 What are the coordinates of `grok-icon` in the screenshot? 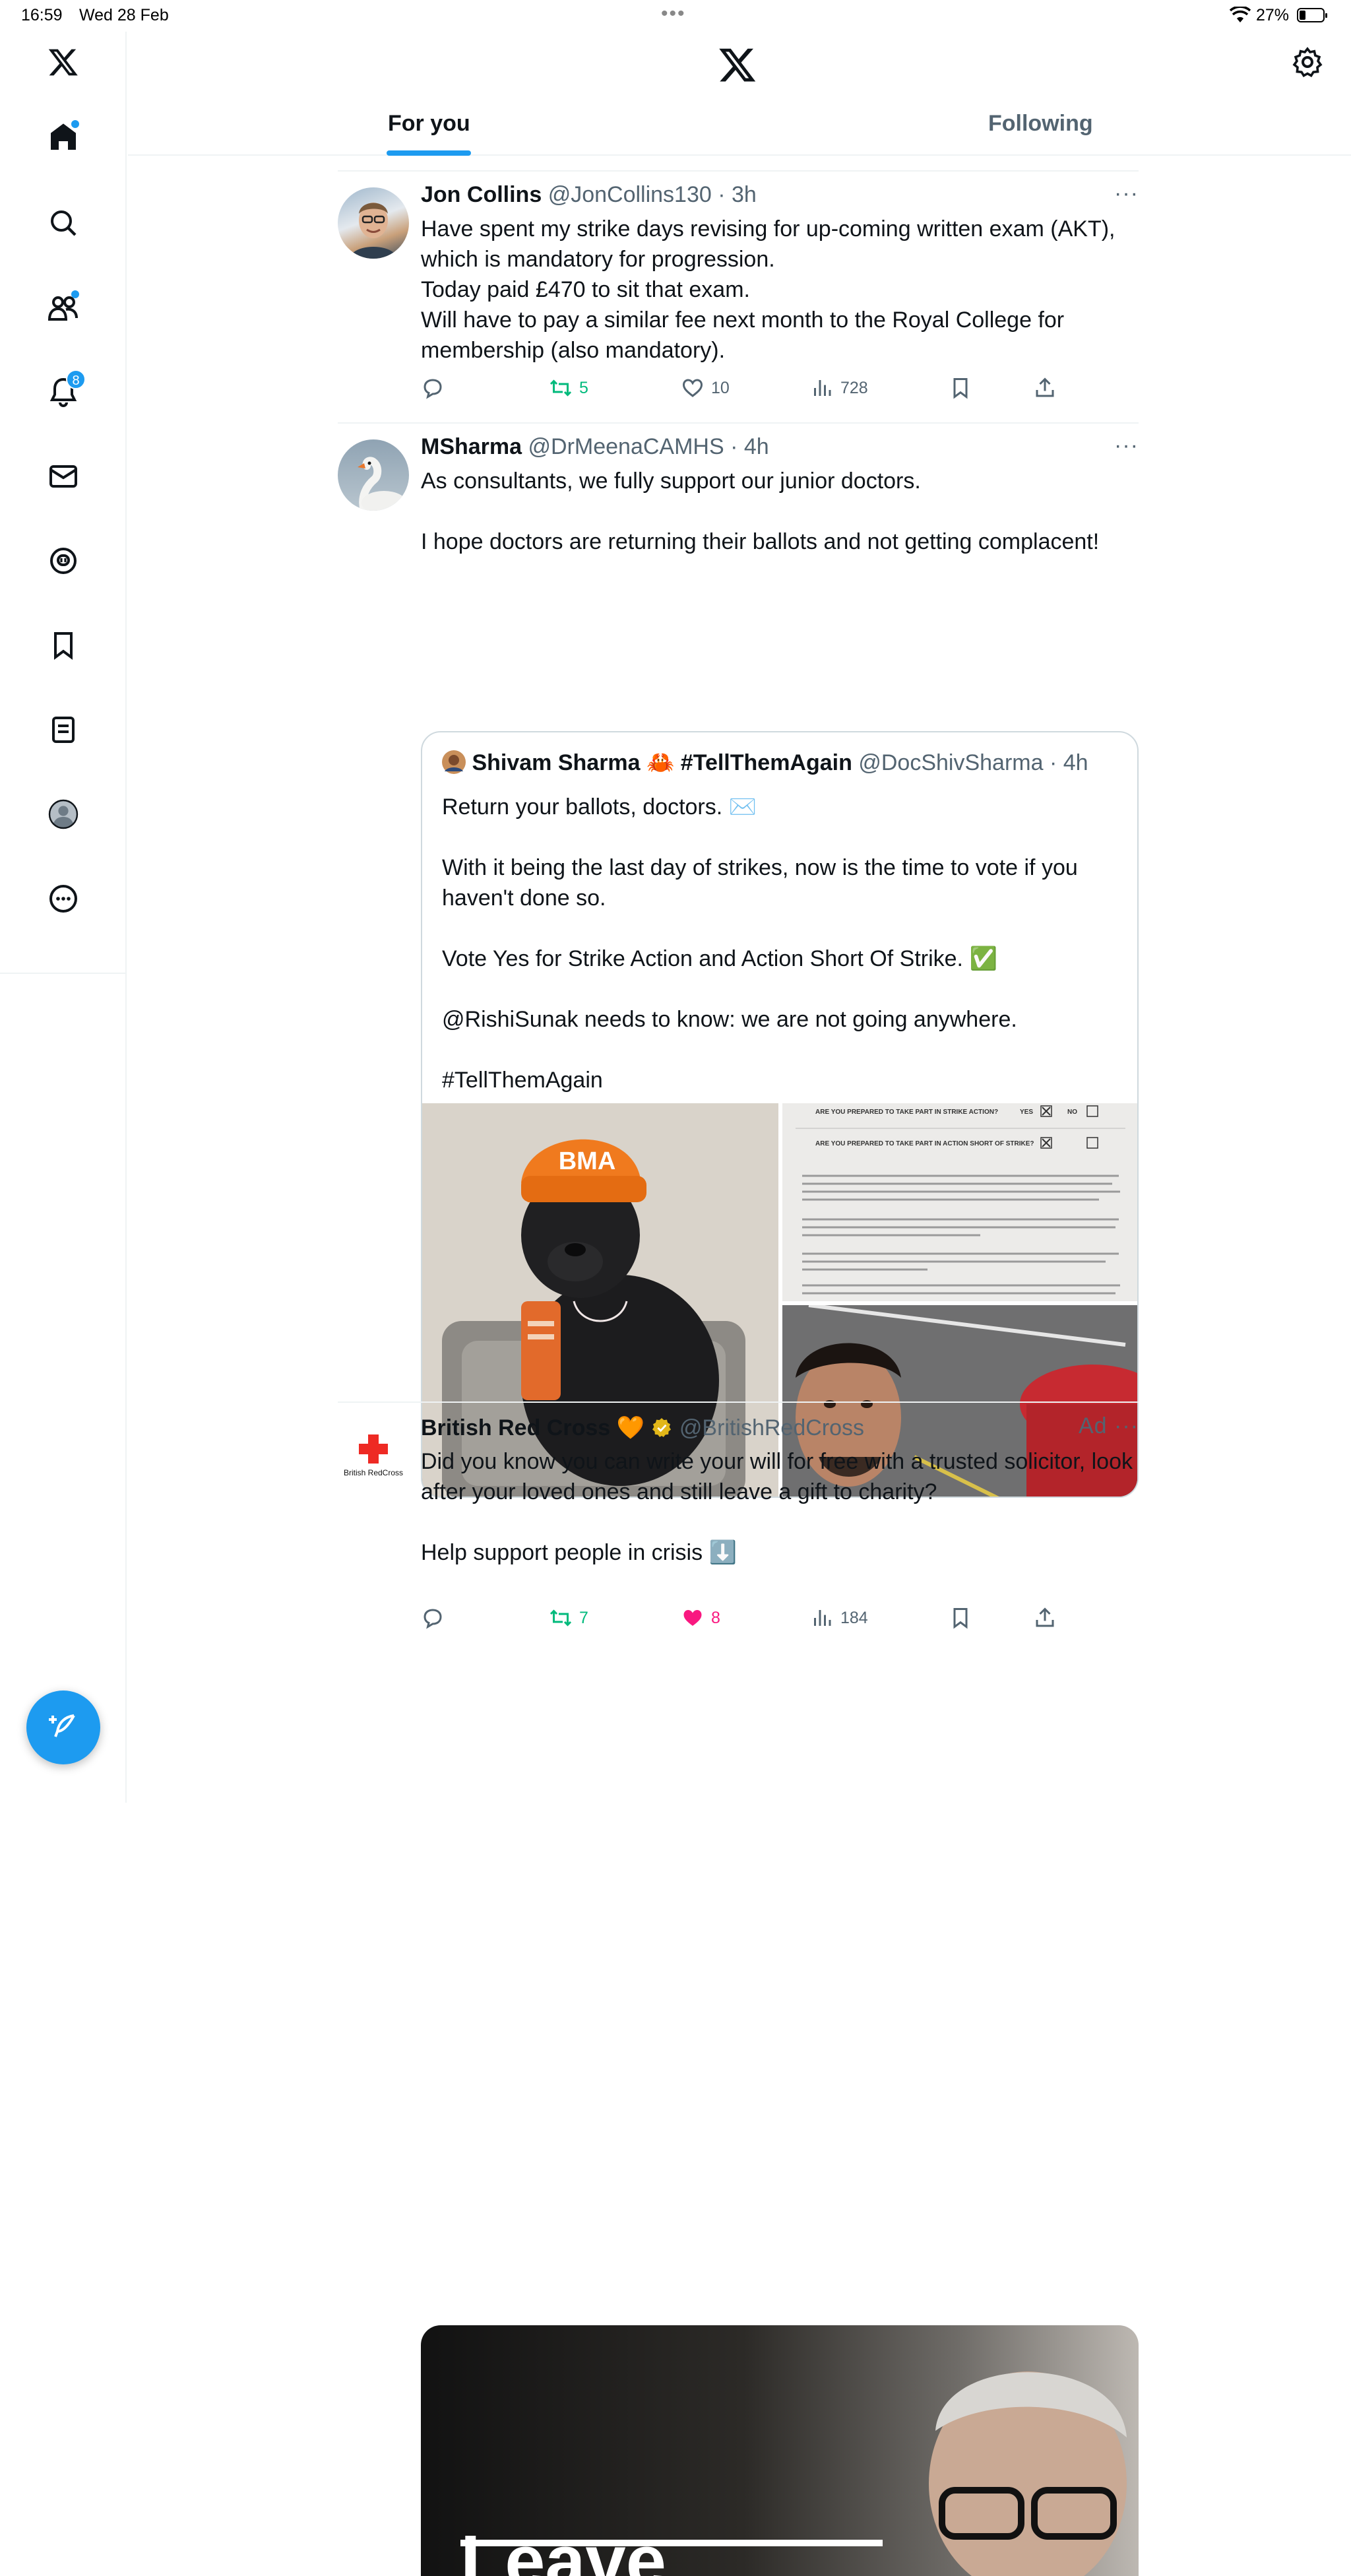 It's located at (63, 560).